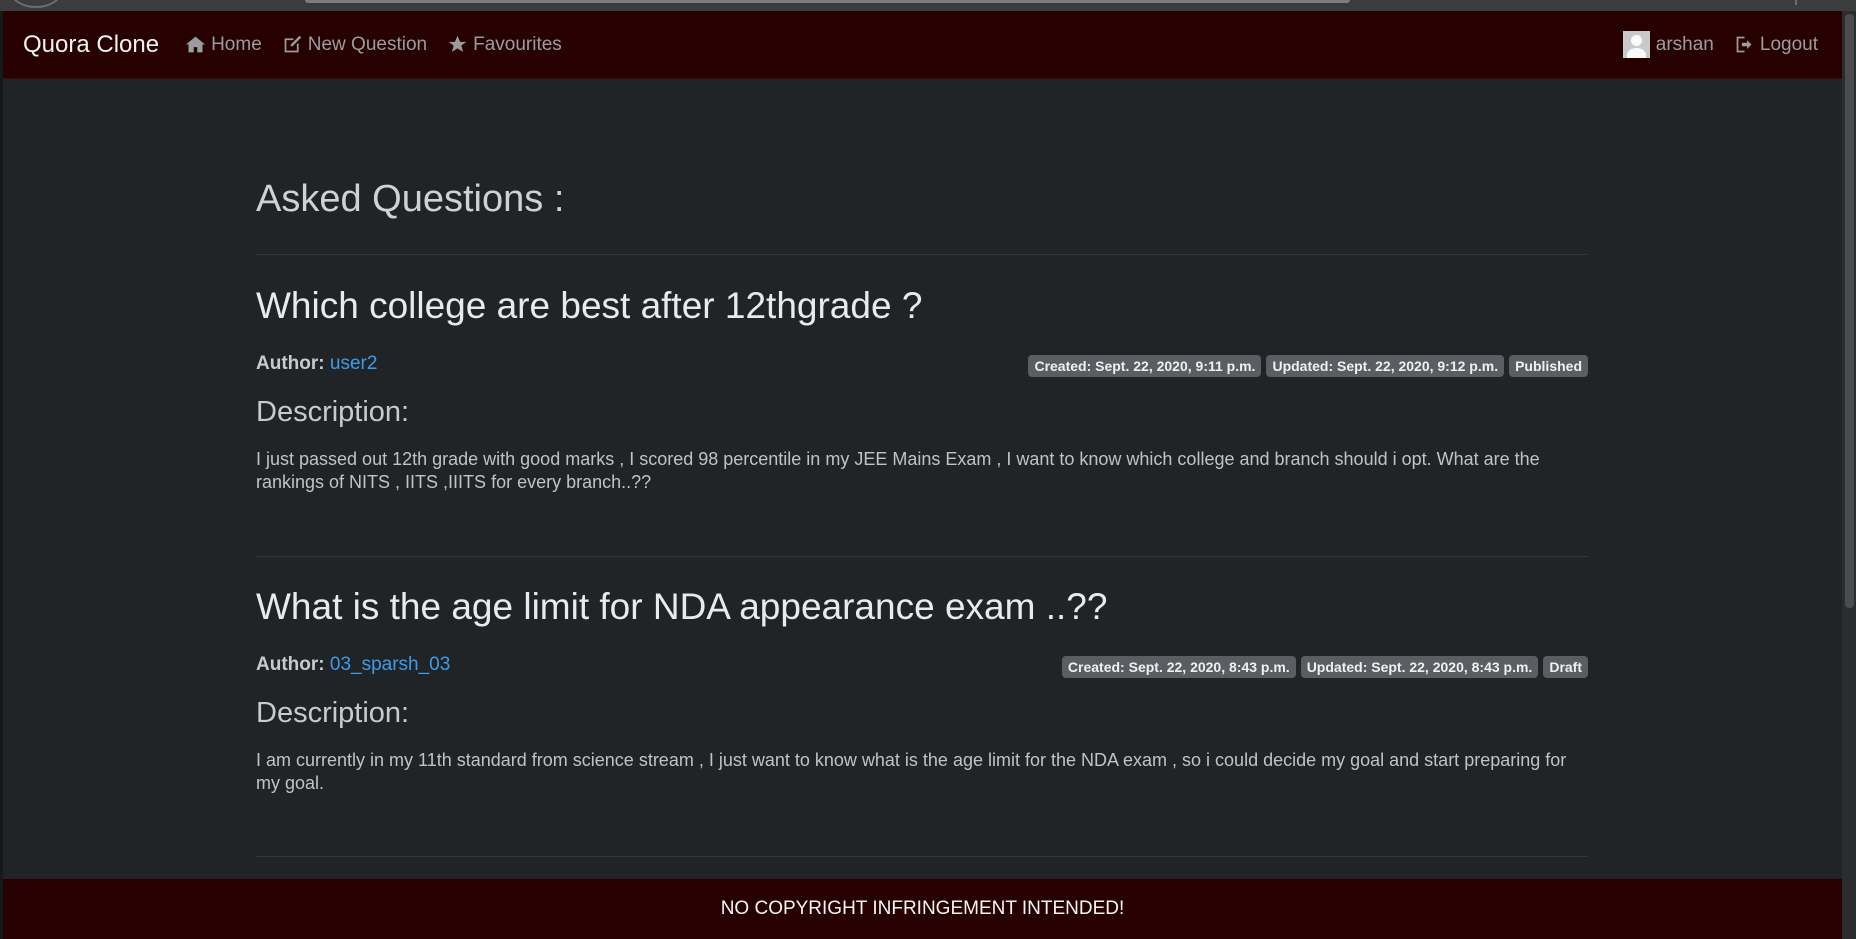 This screenshot has height=939, width=1856. What do you see at coordinates (1849, 311) in the screenshot?
I see `page-scrollbar-thumb` at bounding box center [1849, 311].